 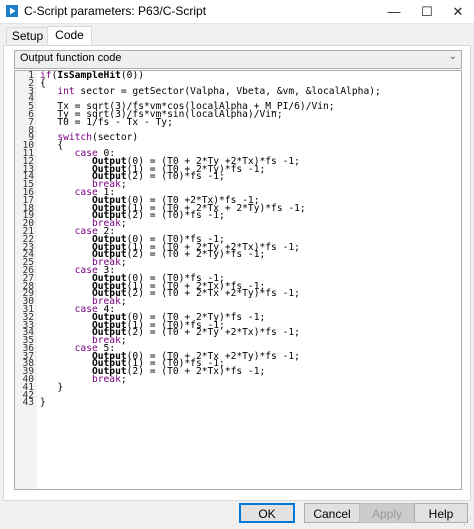 I want to click on code-line: 42, so click(x=238, y=394).